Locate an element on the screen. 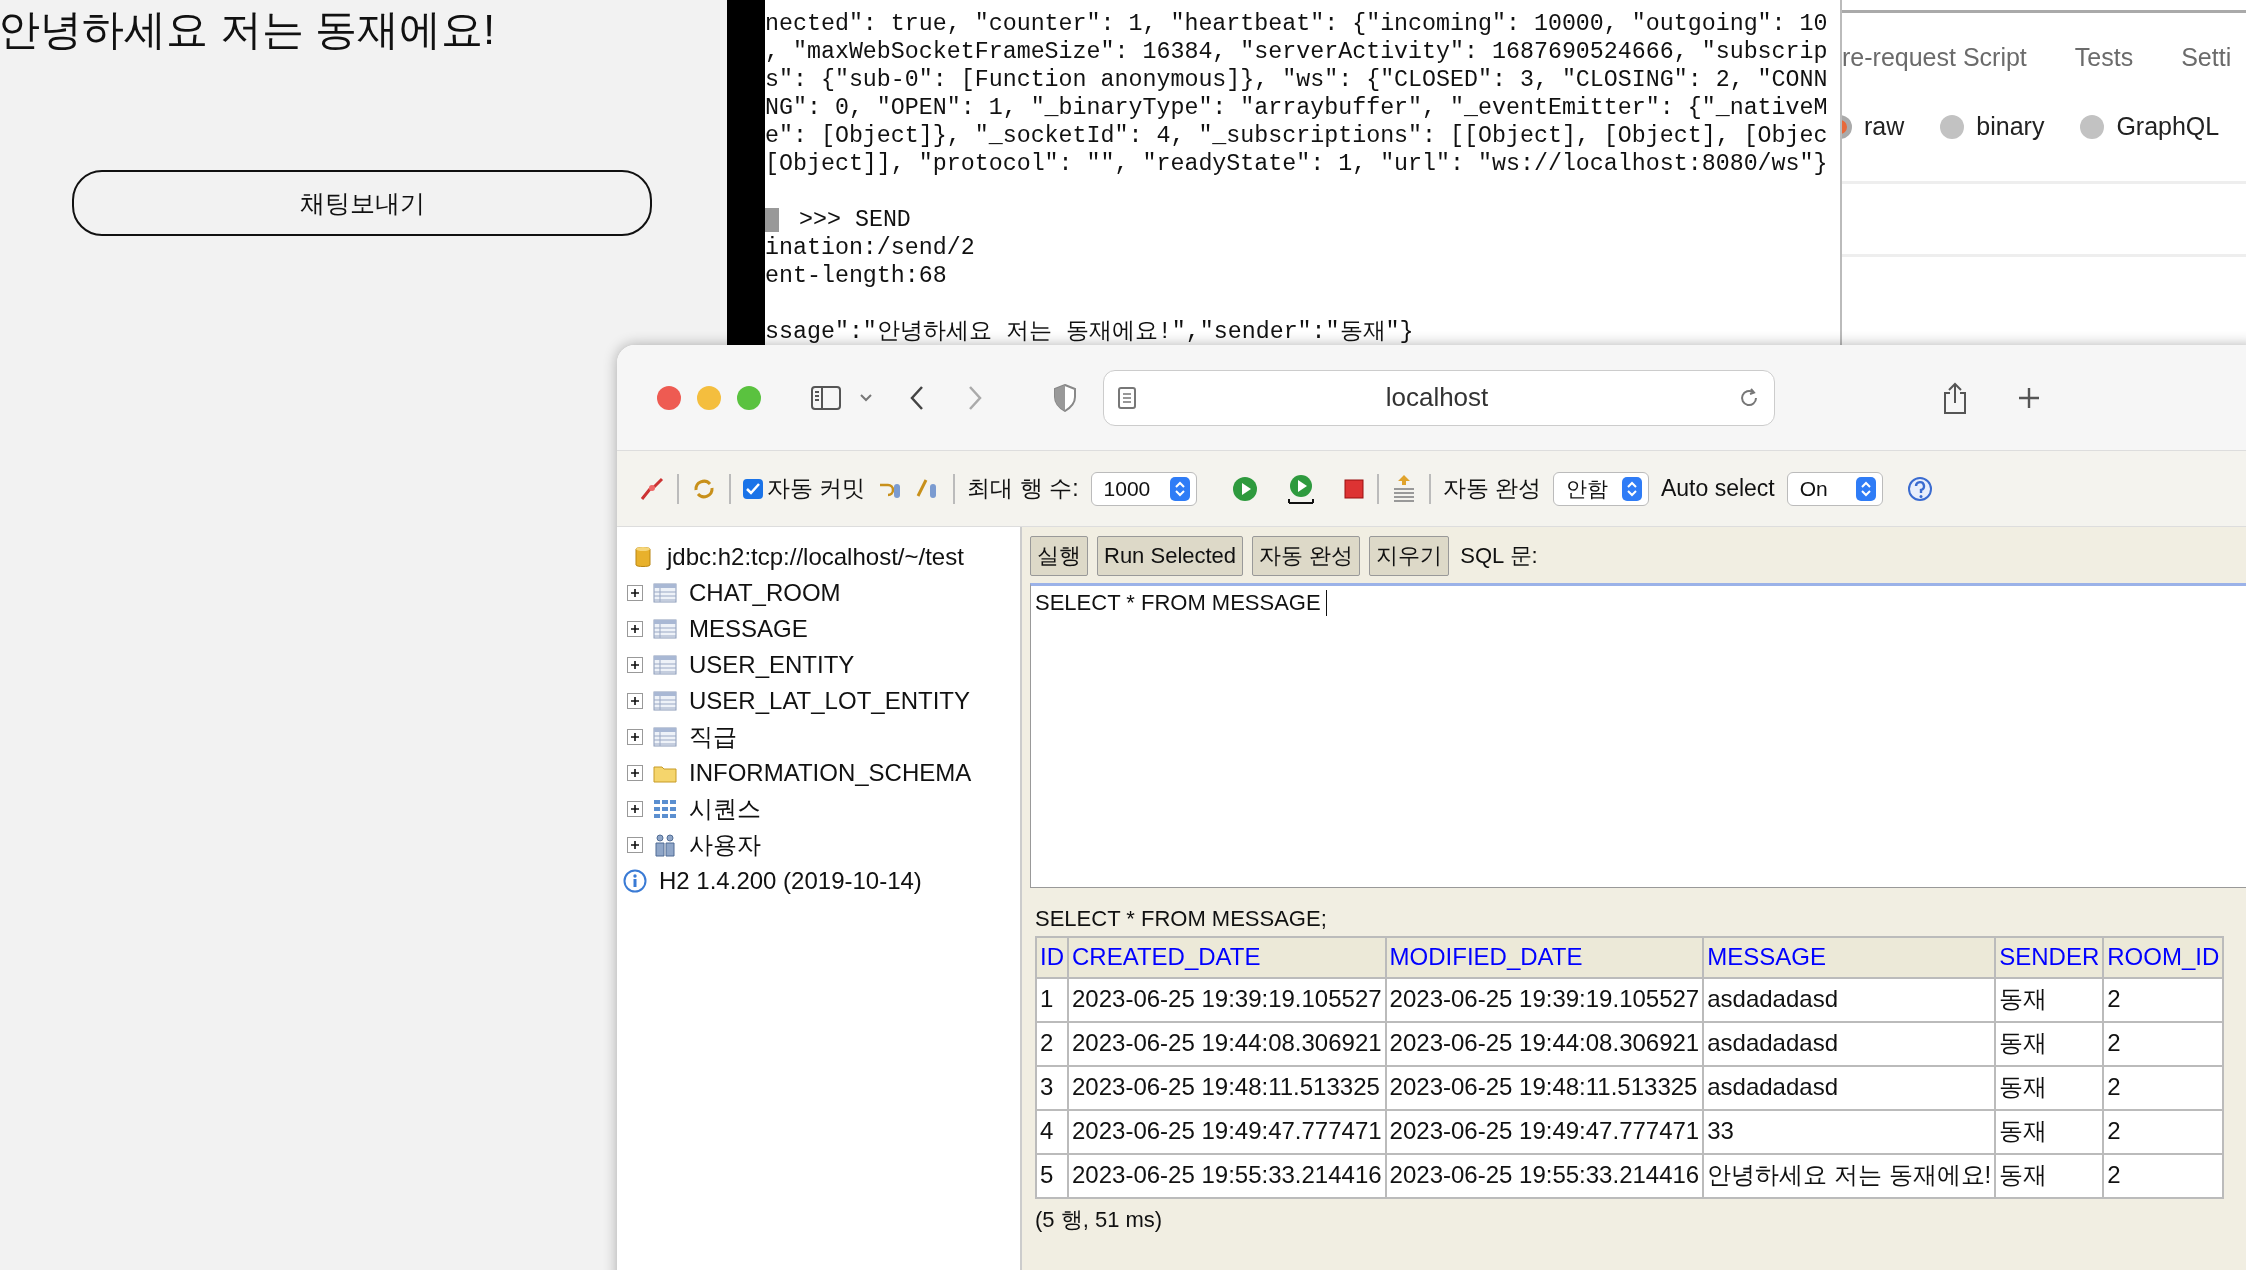  run-icon is located at coordinates (1244, 488).